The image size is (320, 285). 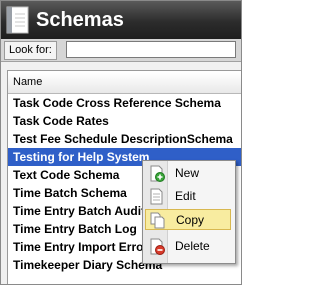 I want to click on context-menu: New Edit Copy Delete, so click(x=189, y=212).